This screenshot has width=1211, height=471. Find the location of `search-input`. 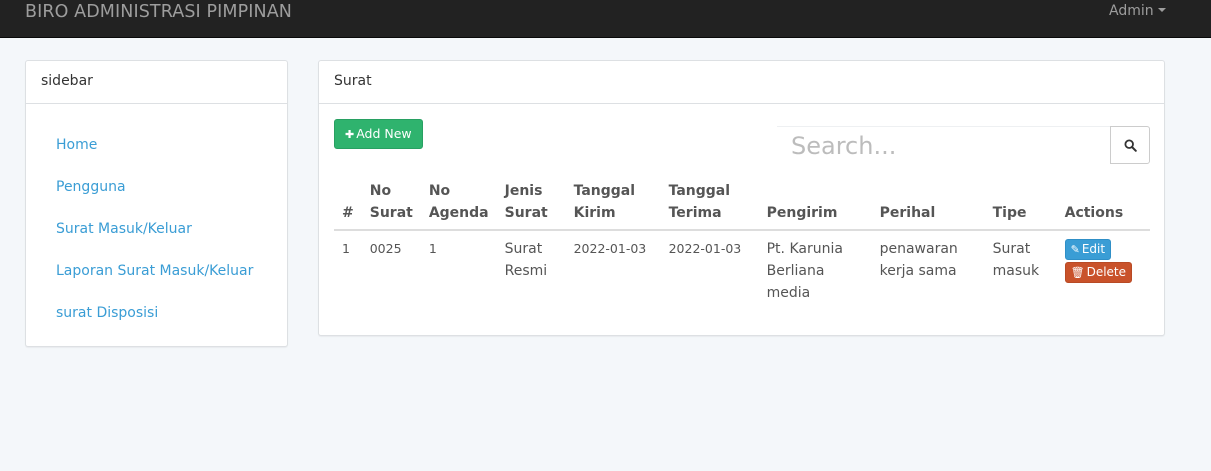

search-input is located at coordinates (943, 145).